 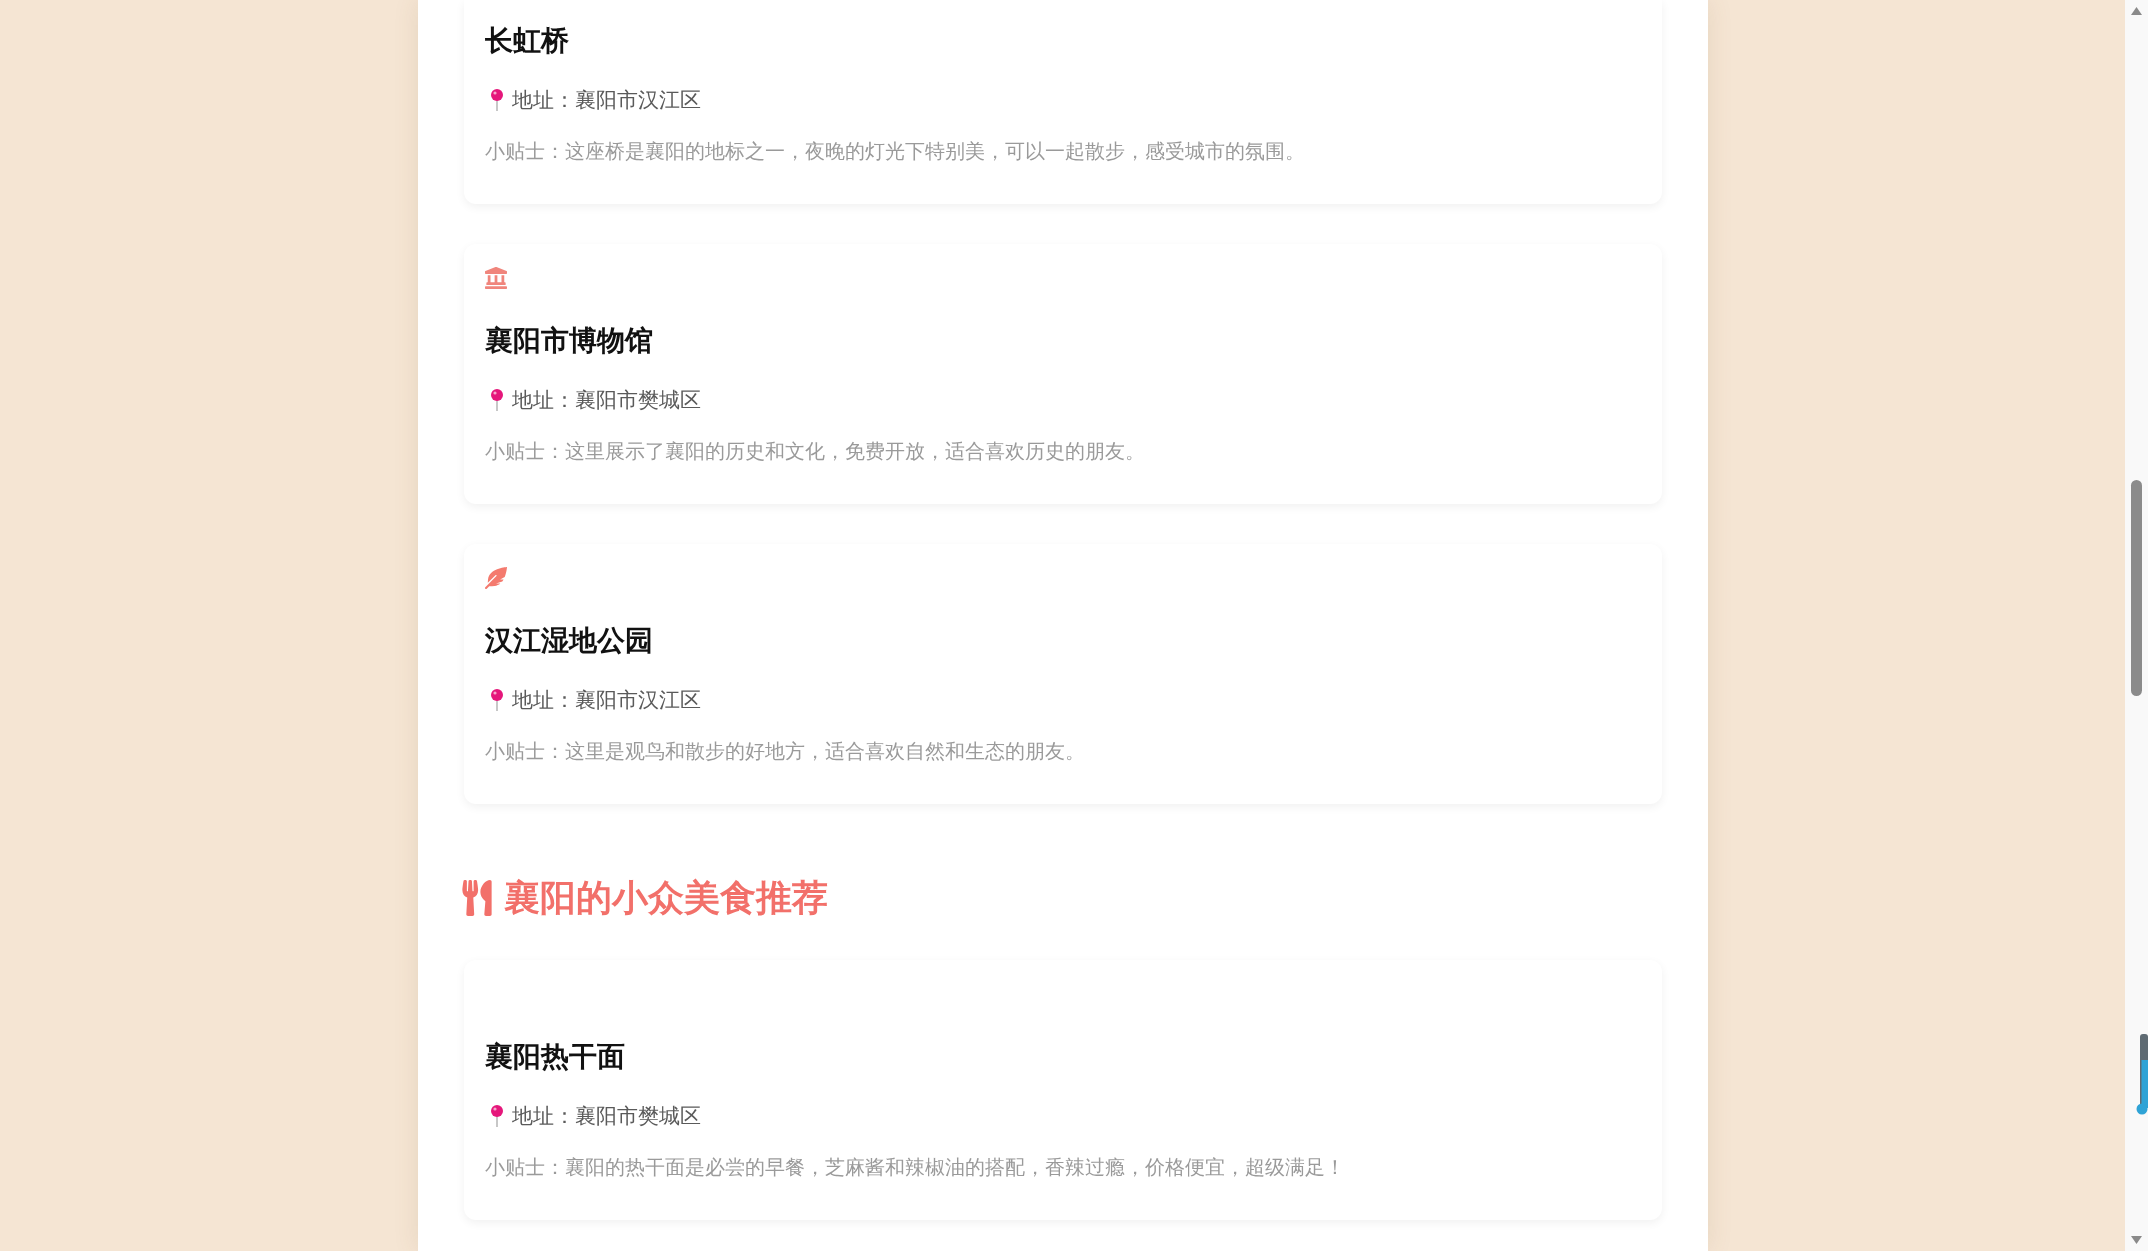 I want to click on tip-text: 小贴士：这座桥是襄阳的地标之一，夜晚的灯光下特别美，可以一起散步，感受城市的氛围。, so click(x=895, y=151).